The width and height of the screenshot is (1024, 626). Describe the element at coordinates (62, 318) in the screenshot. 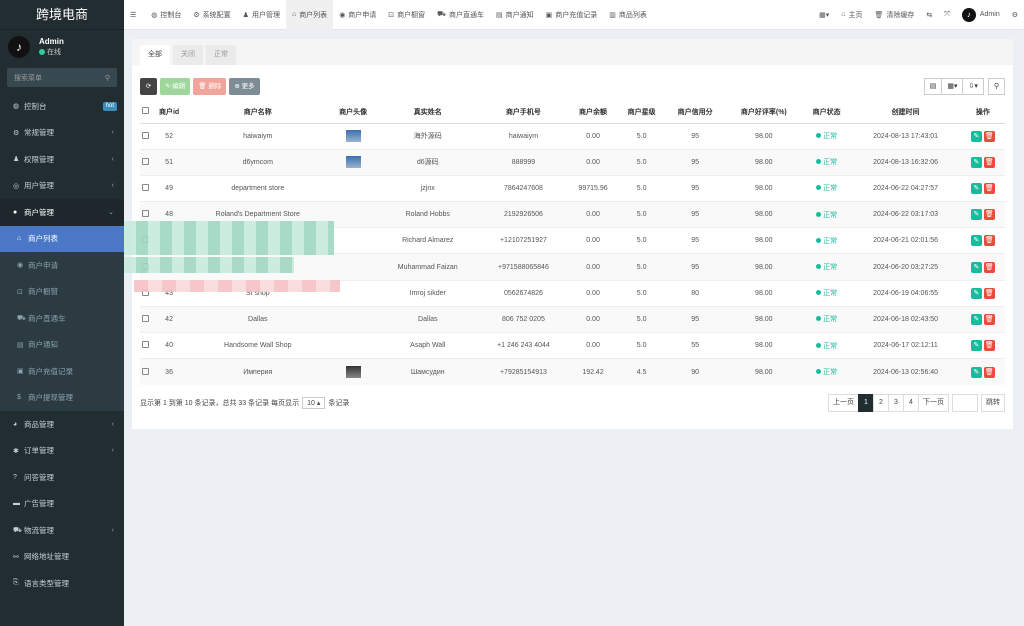

I see `sidebar-item: ⛟ 商户直通车` at that location.